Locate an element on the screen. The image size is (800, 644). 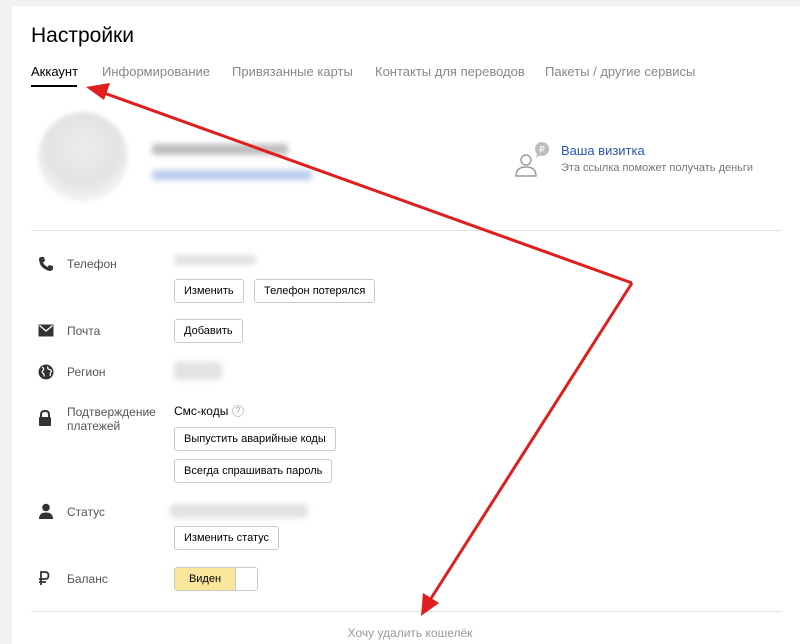
tab-account: Аккаунт is located at coordinates (54, 71).